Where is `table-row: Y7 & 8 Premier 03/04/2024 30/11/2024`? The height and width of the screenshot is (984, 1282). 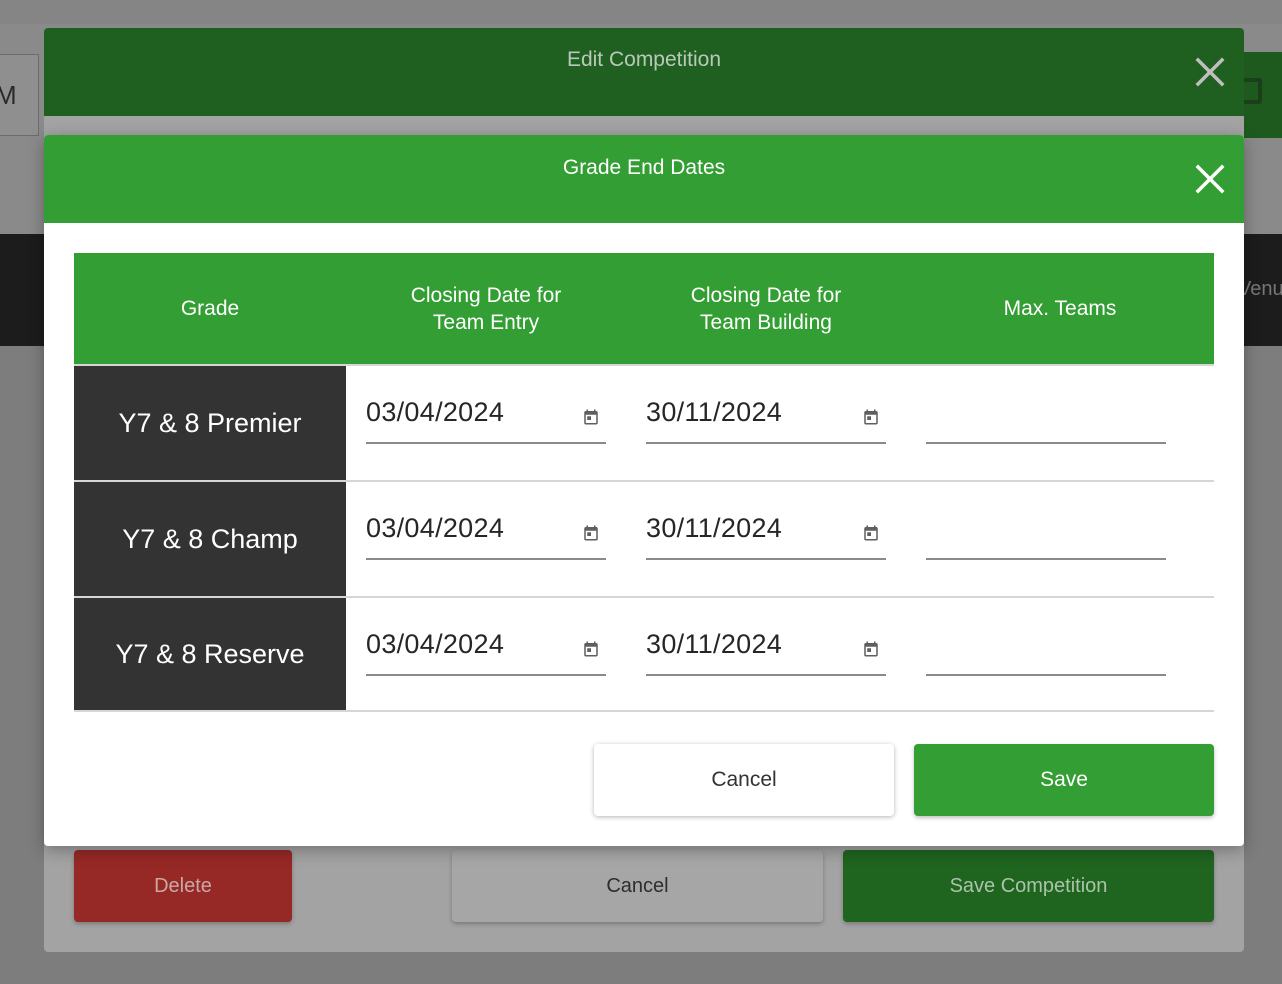
table-row: Y7 & 8 Premier 03/04/2024 30/11/2024 is located at coordinates (644, 422).